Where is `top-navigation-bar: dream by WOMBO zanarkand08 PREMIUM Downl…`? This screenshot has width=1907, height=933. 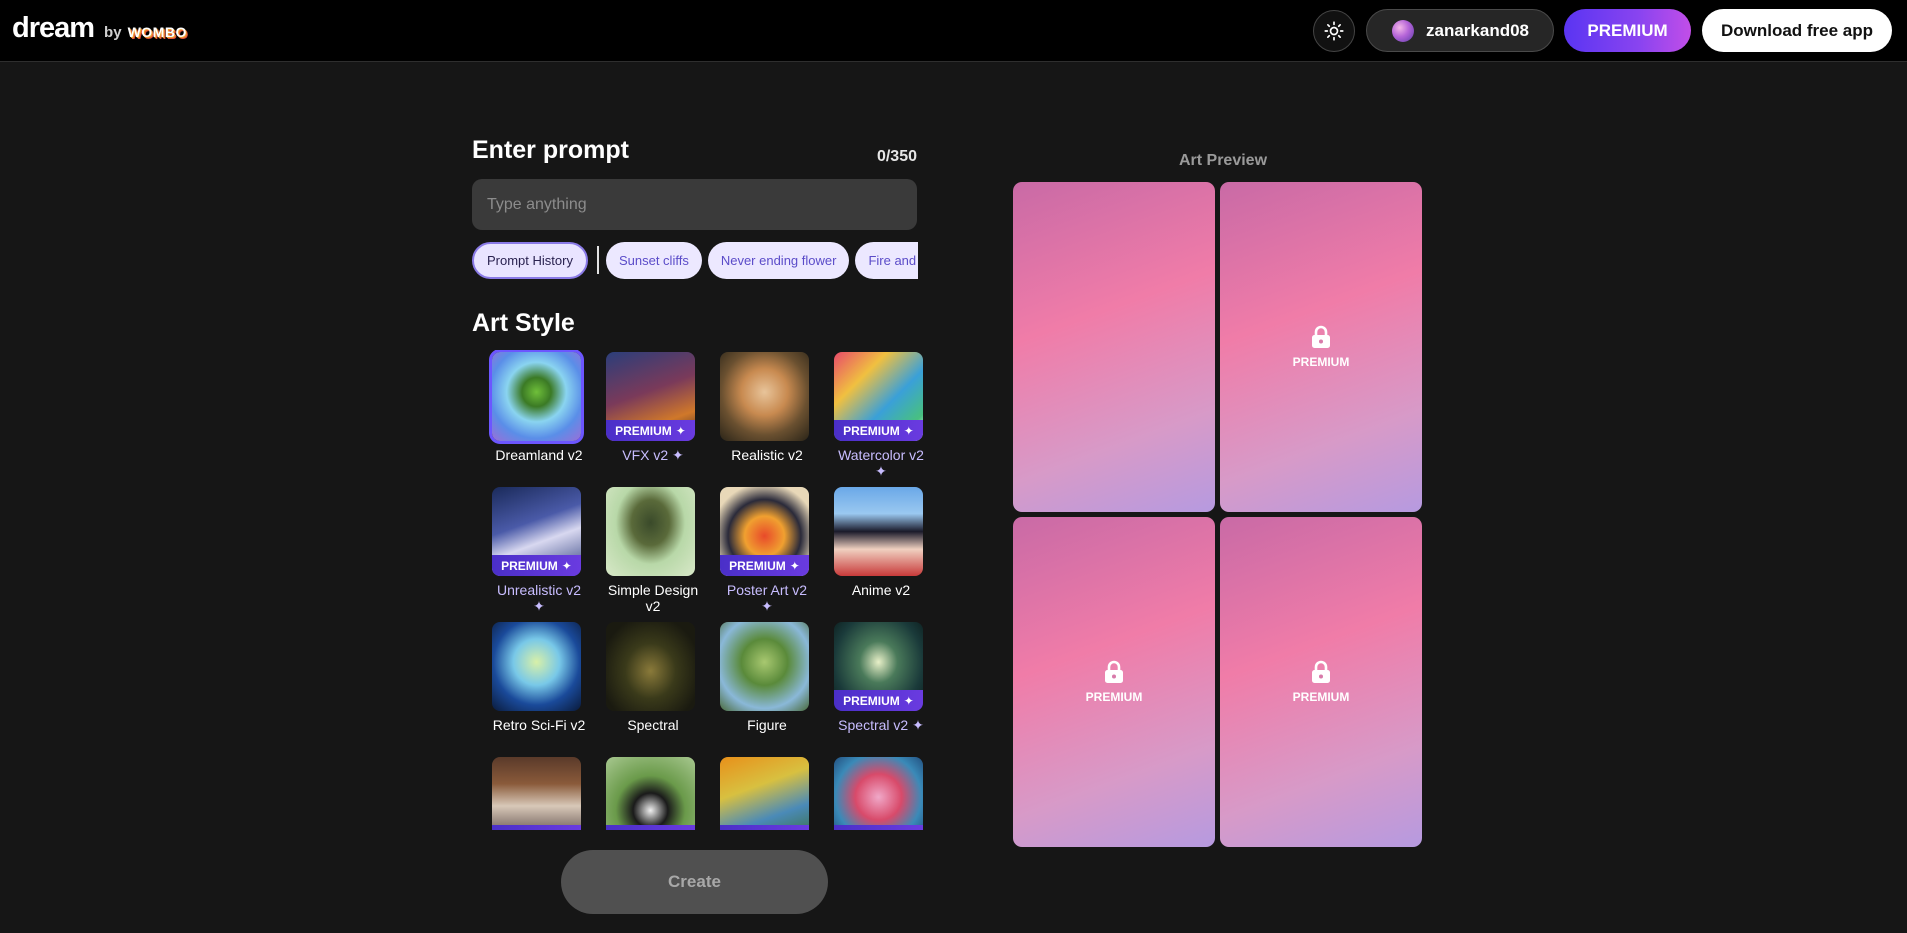
top-navigation-bar: dream by WOMBO zanarkand08 PREMIUM Downl… is located at coordinates (953, 31).